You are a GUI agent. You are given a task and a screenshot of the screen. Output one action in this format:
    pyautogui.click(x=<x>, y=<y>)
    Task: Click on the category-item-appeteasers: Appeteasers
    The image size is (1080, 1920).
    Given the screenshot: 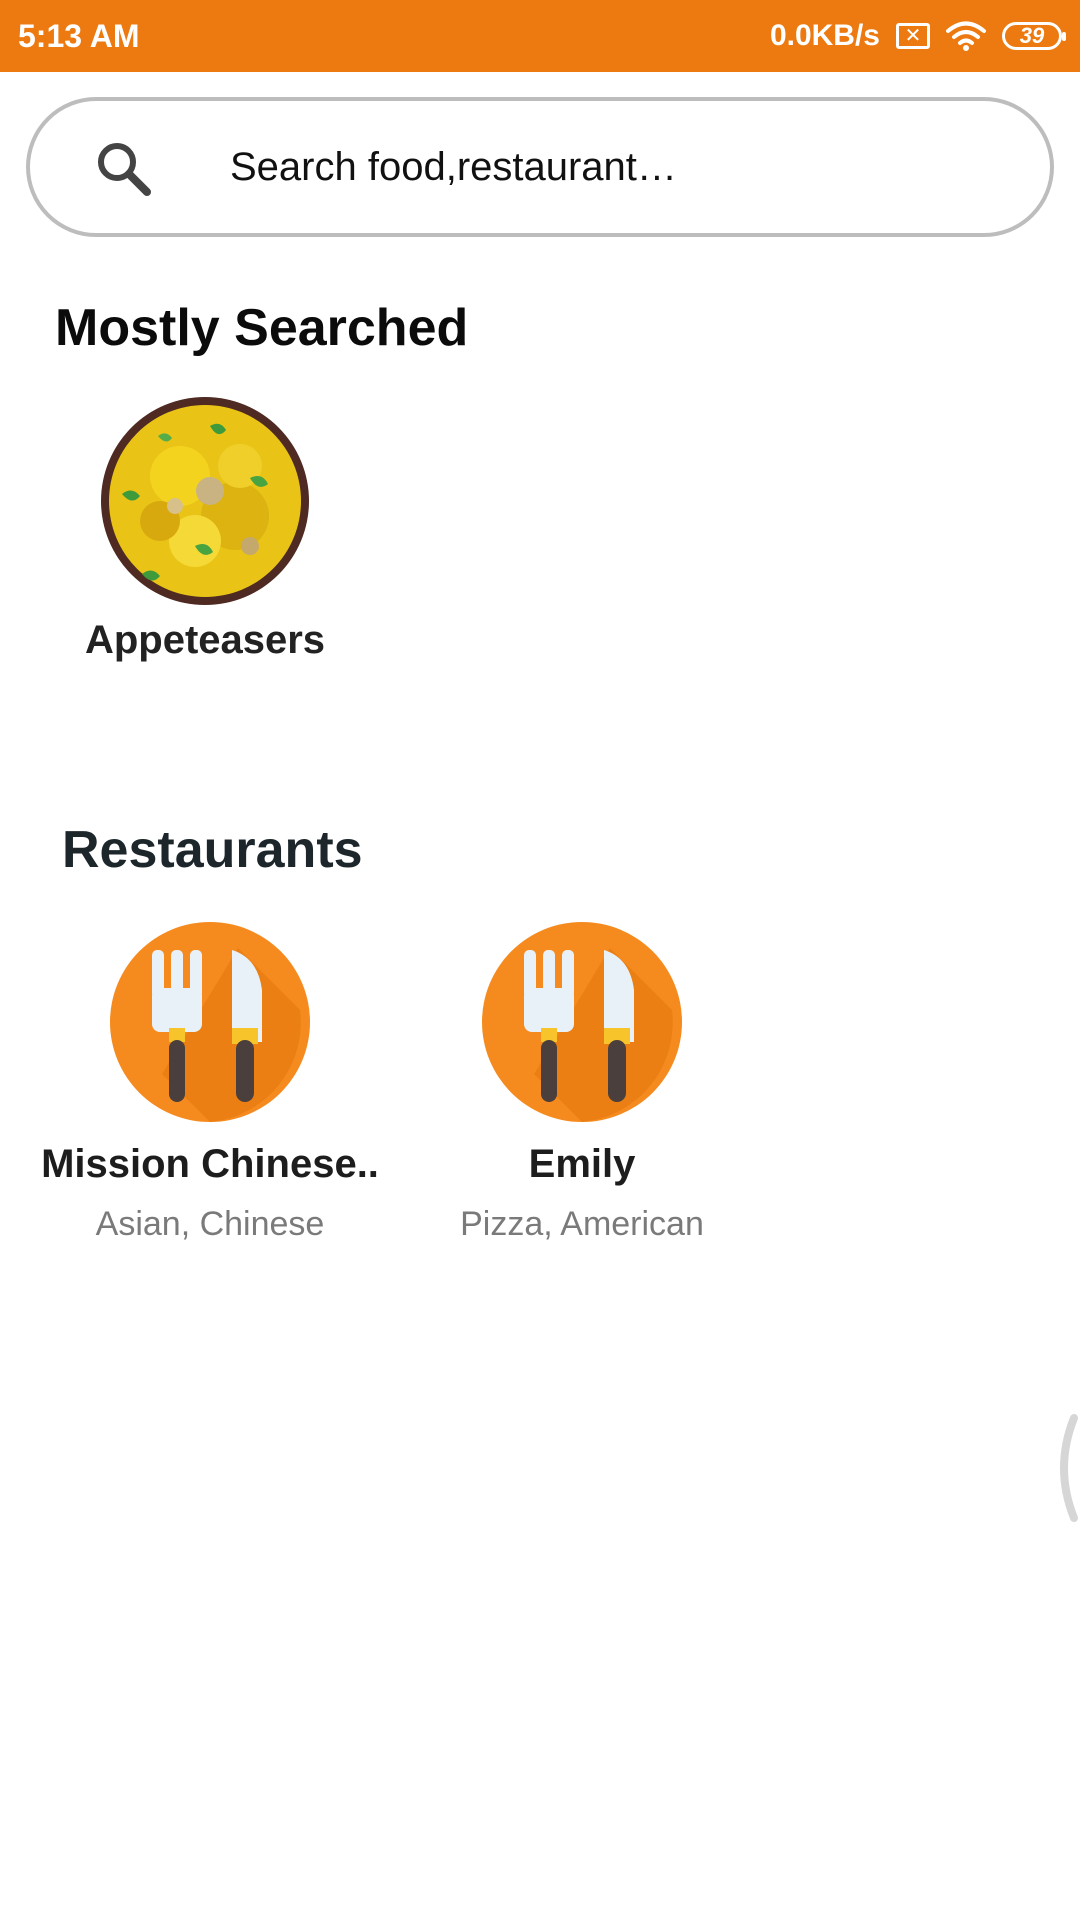 What is the action you would take?
    pyautogui.click(x=205, y=531)
    